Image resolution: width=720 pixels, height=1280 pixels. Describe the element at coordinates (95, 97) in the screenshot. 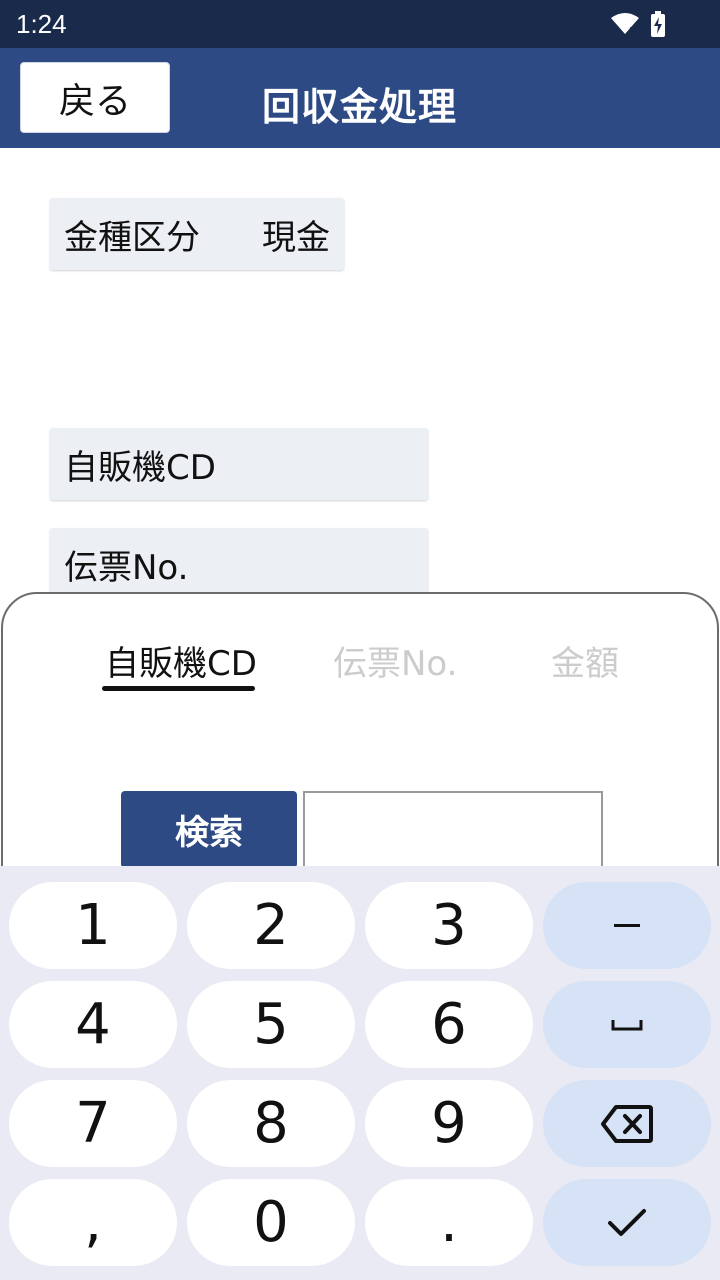

I see `back-button: 戻る` at that location.